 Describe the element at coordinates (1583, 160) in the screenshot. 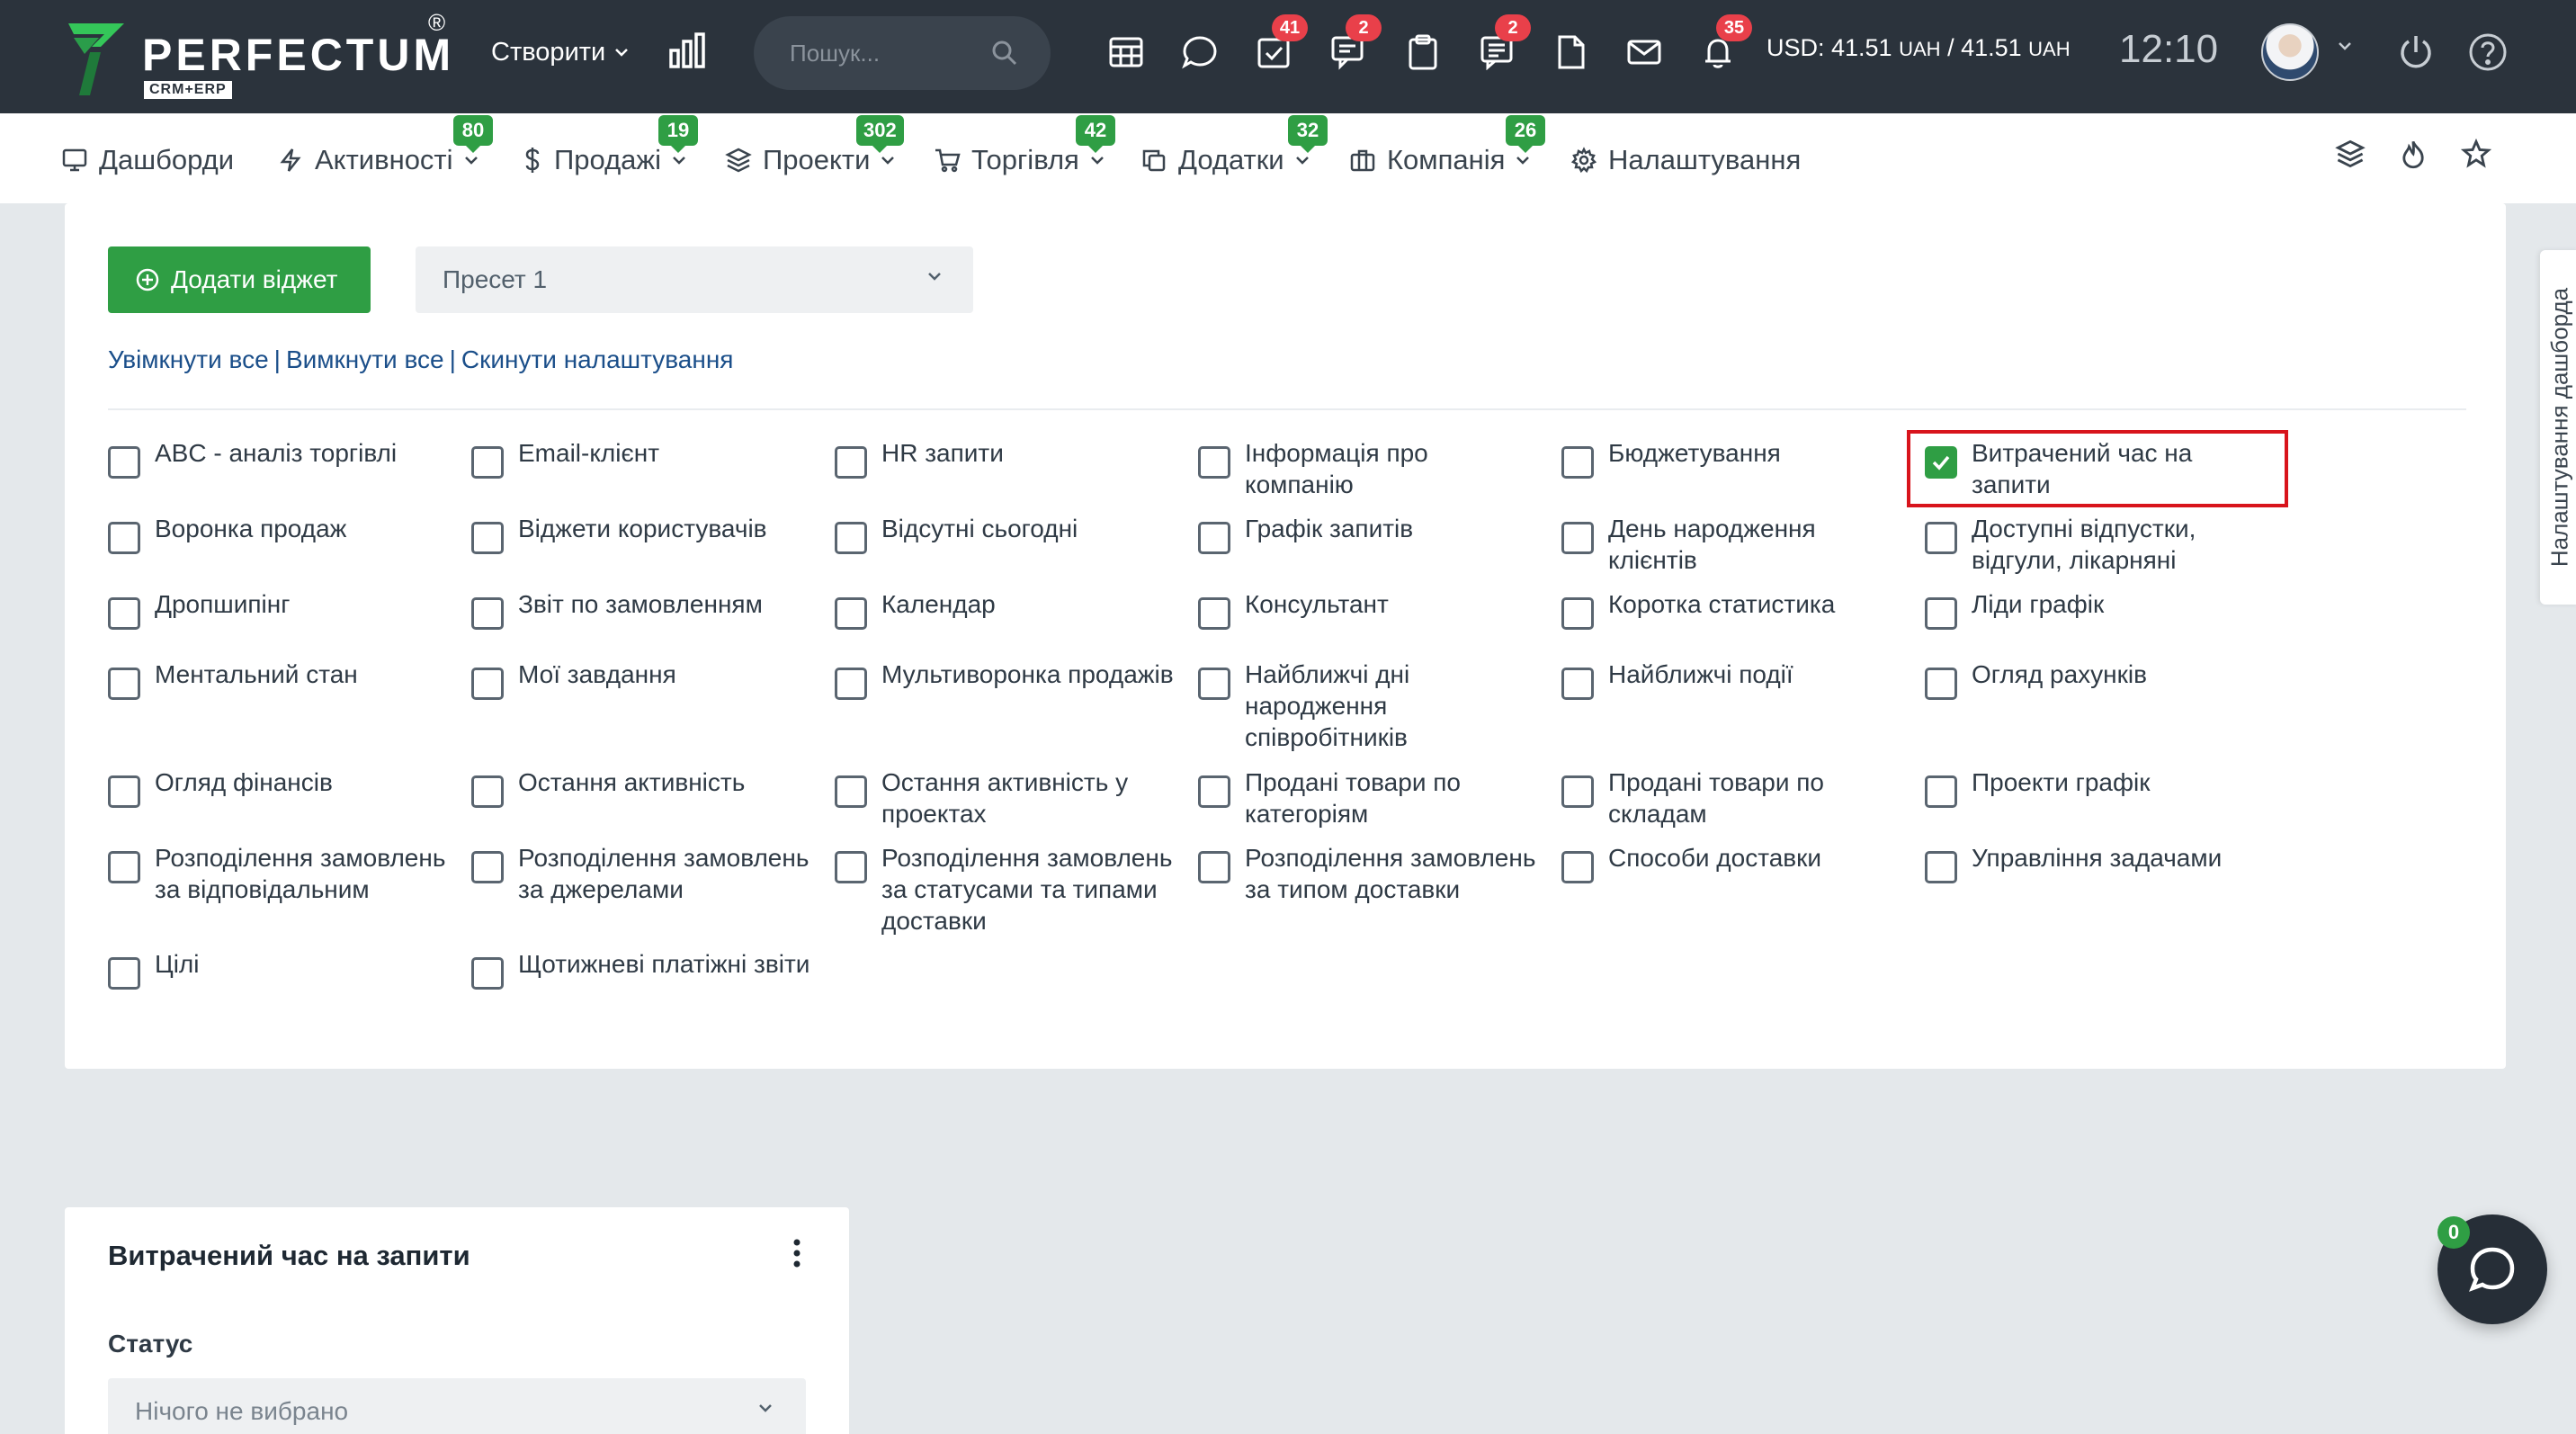

I see `gear-icon` at that location.